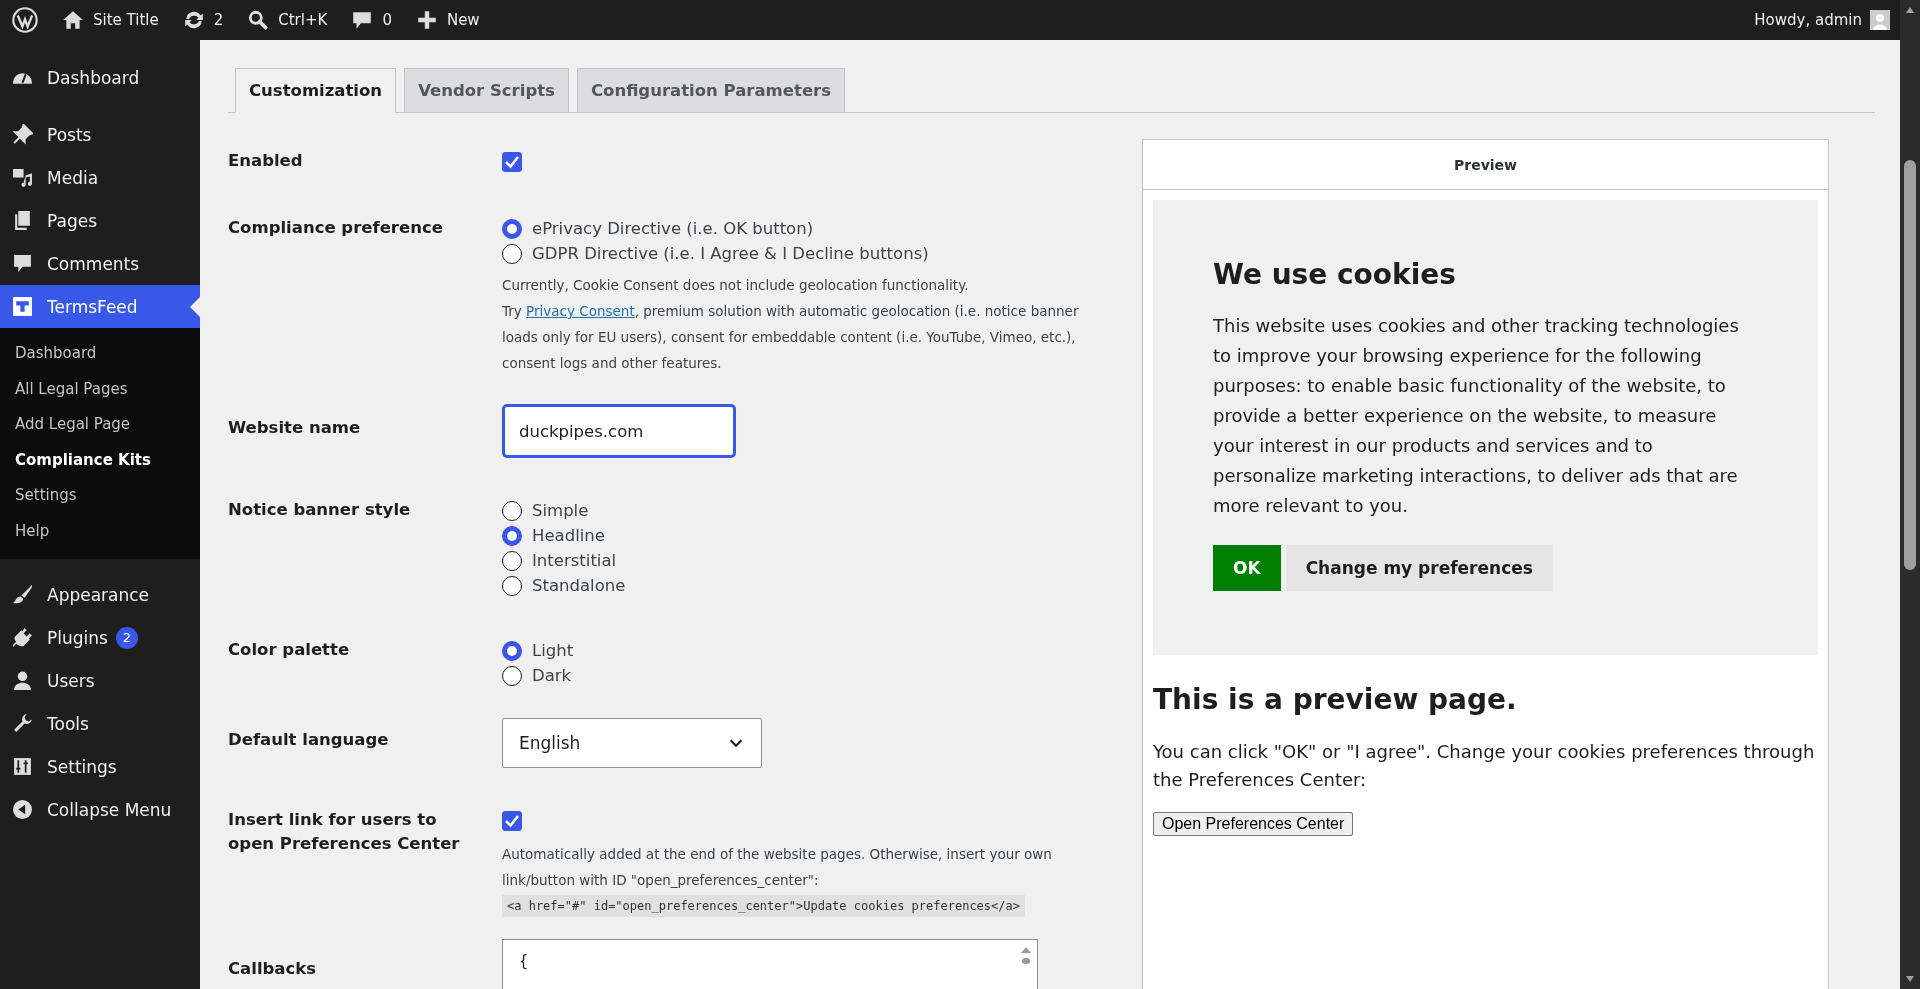 Image resolution: width=1920 pixels, height=989 pixels. Describe the element at coordinates (806, 253) in the screenshot. I see `radio-option: GDPR Directive (i.e. I Agree & I Decline buttons)` at that location.